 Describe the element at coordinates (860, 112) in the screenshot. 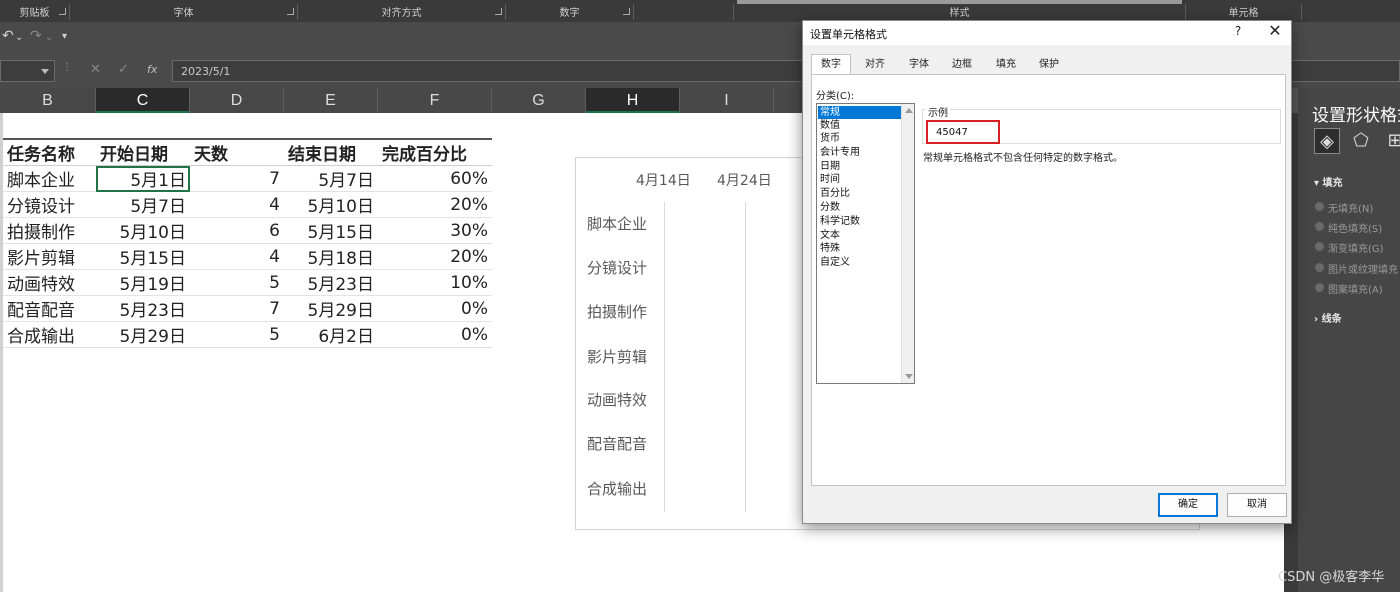

I see `category-item-selected: 常规` at that location.